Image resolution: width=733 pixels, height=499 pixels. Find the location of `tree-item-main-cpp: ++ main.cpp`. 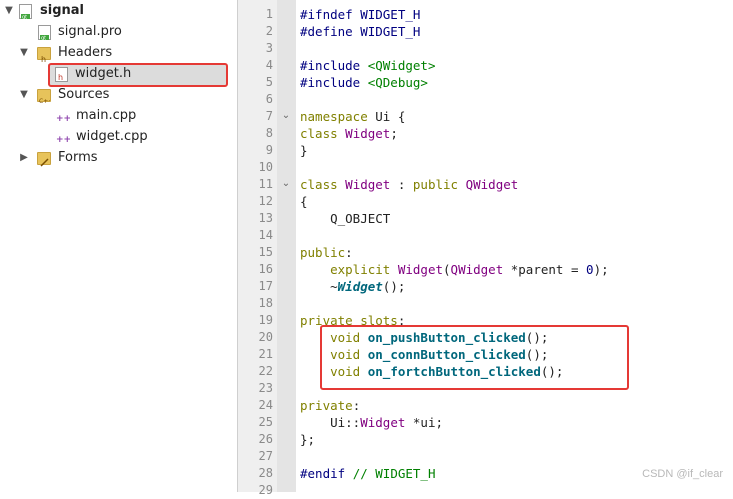

tree-item-main-cpp: ++ main.cpp is located at coordinates (118, 116).